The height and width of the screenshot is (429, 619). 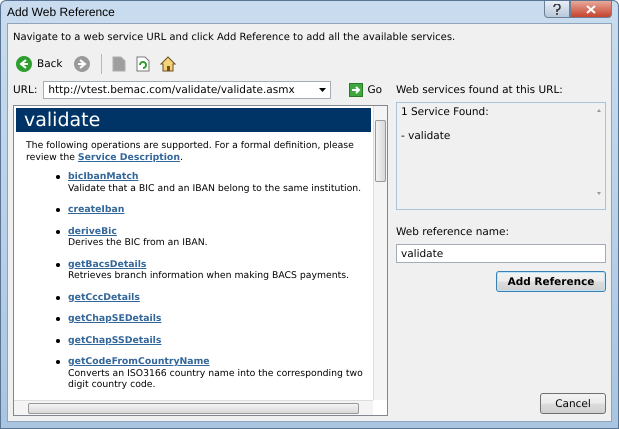 I want to click on operation-link: getChapSEDetails, so click(x=115, y=318).